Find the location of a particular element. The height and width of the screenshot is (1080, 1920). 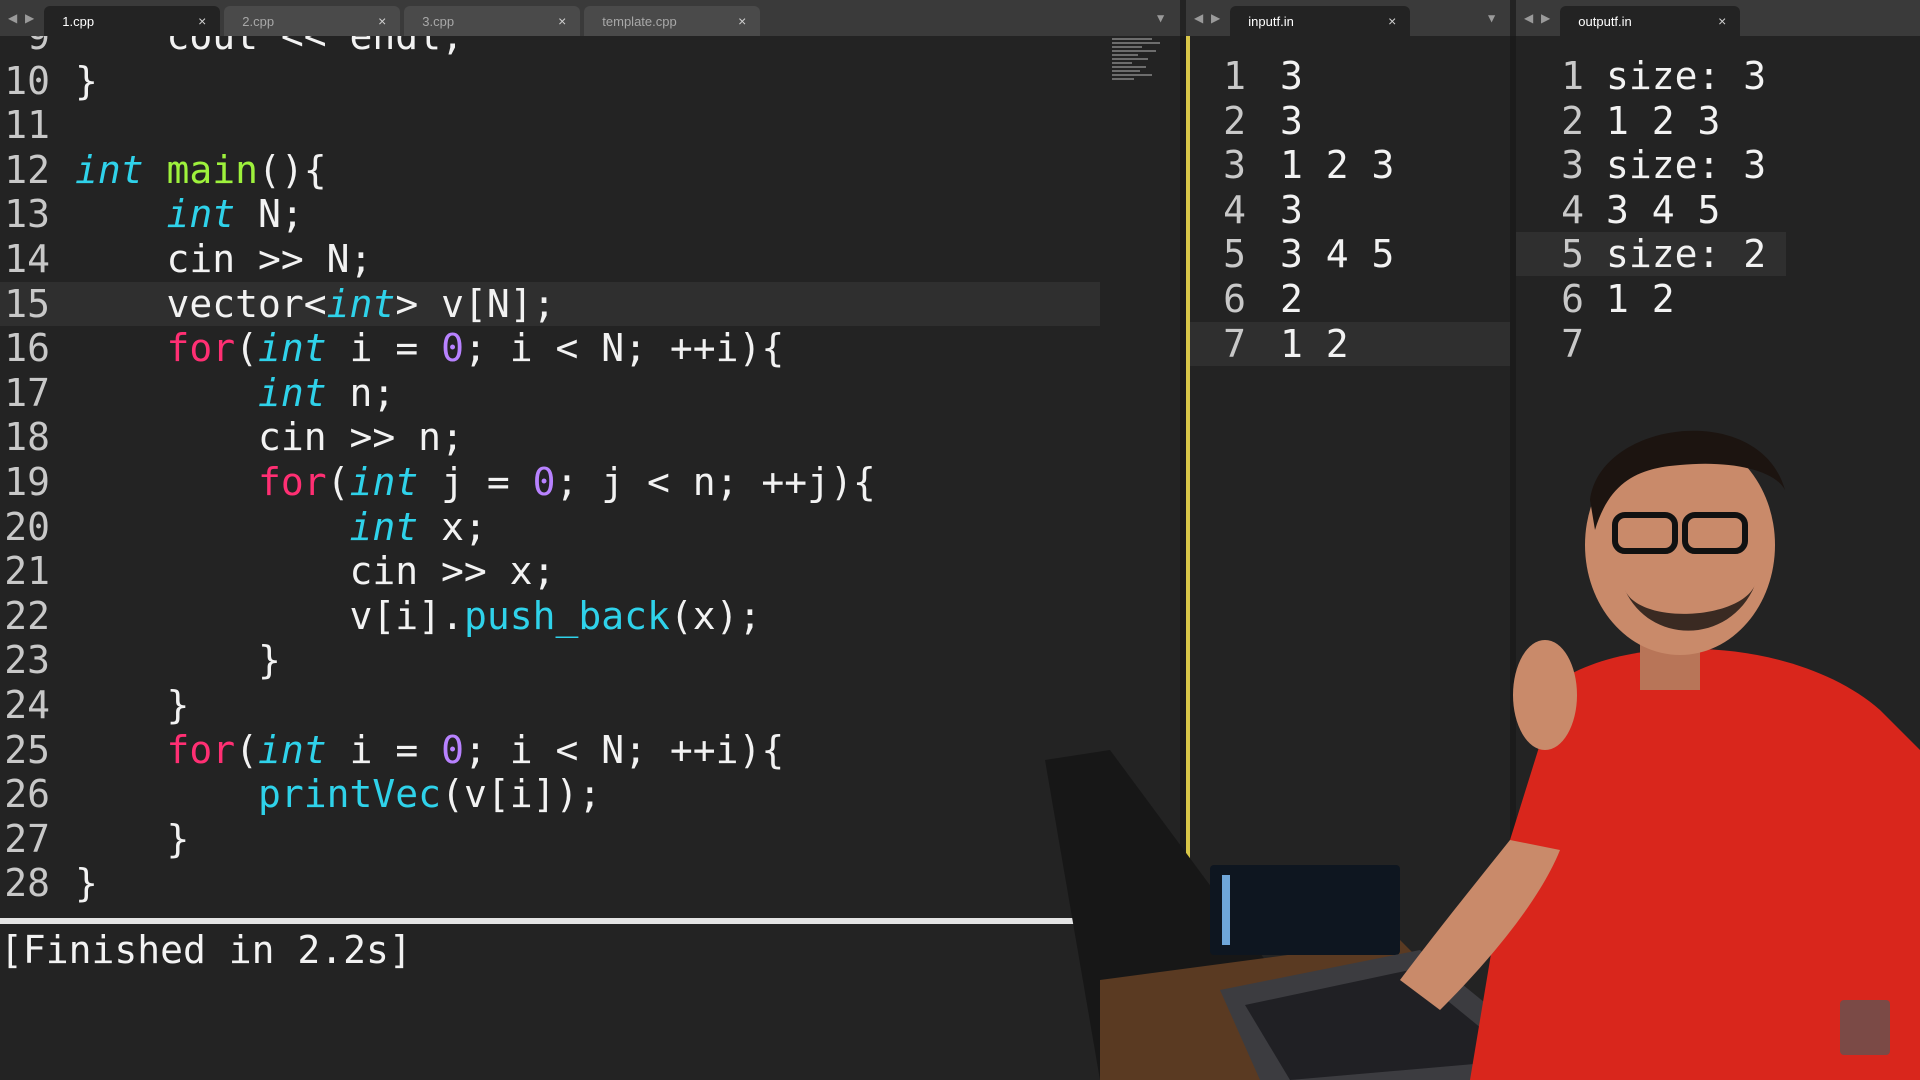

output-tab-bar: ◀ ▶ outputf.in × is located at coordinates (1718, 18).